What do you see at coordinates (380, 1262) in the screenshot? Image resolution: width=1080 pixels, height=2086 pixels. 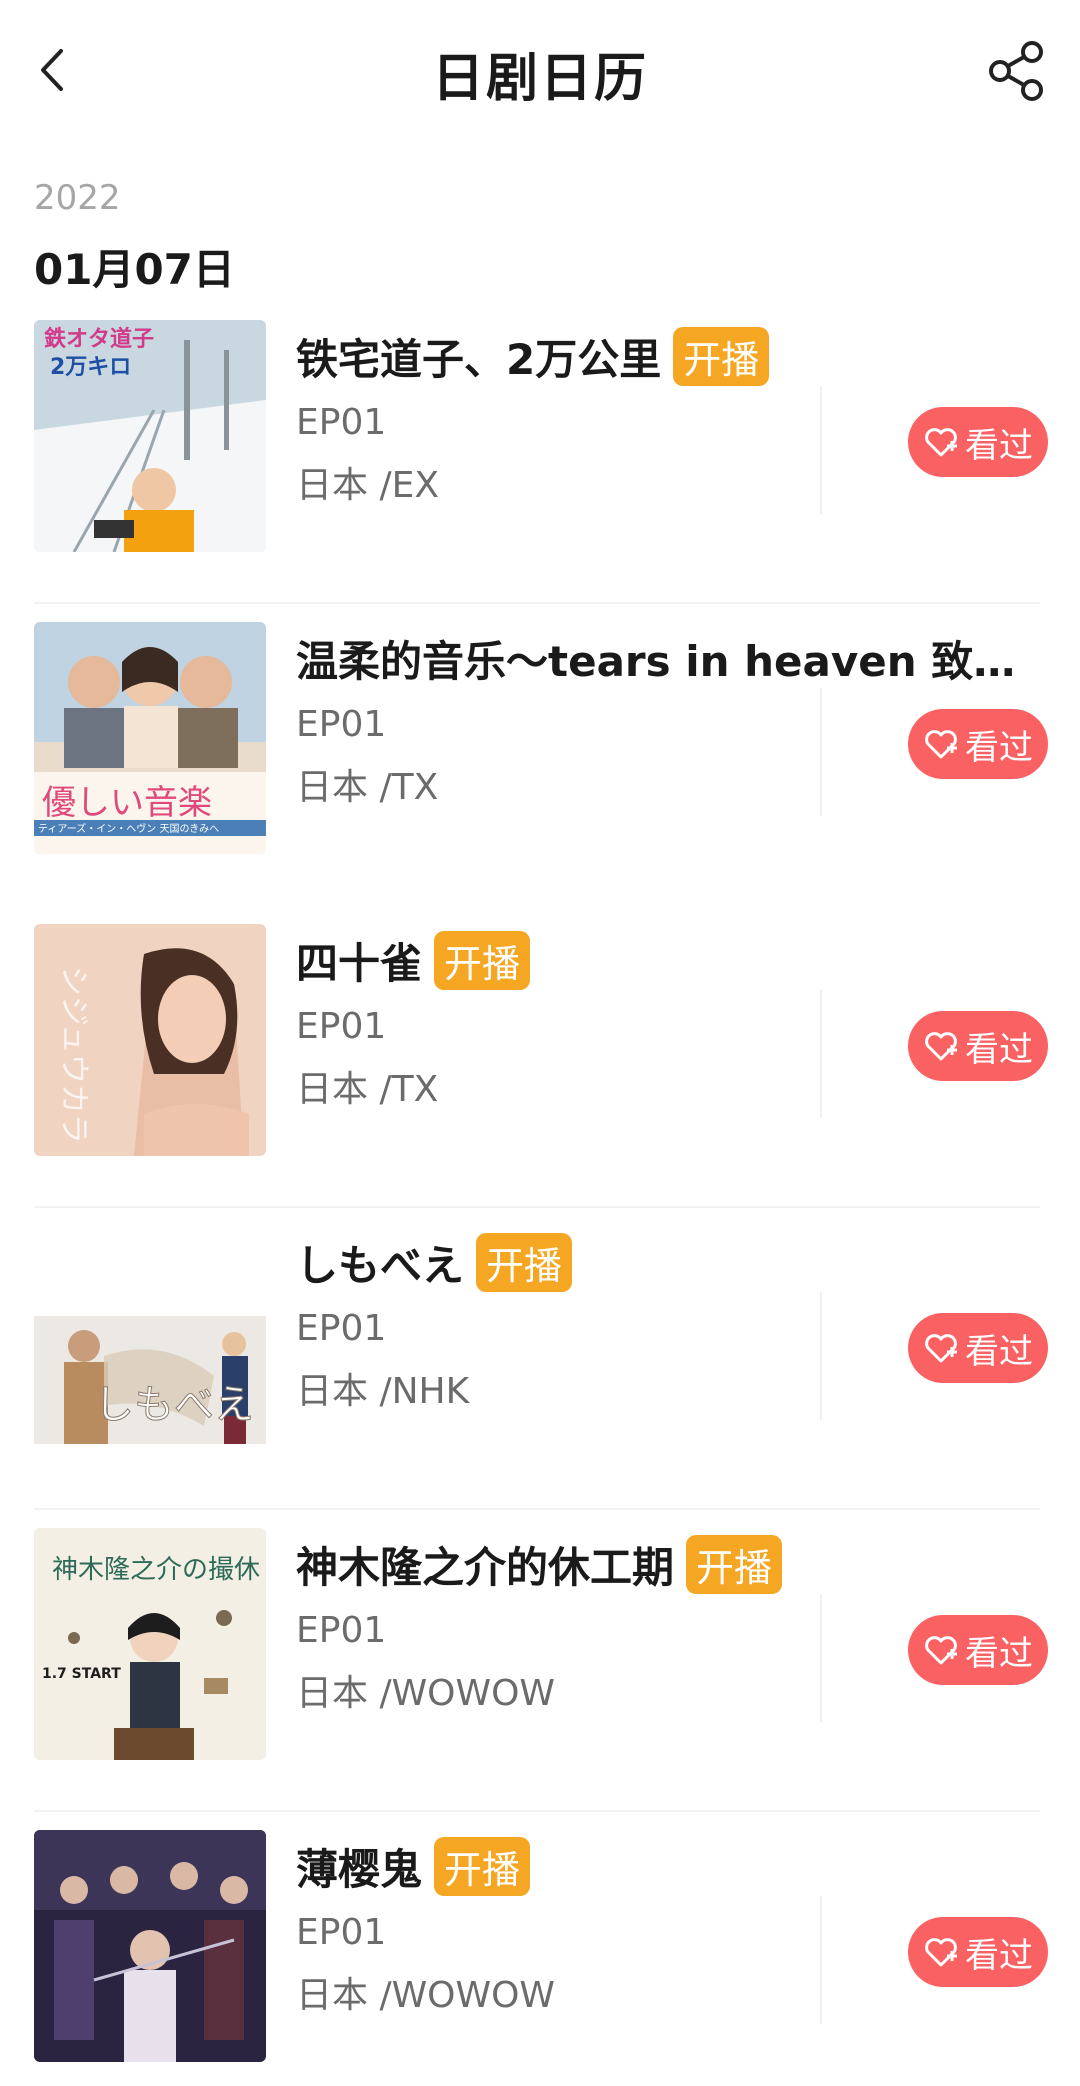 I see `drama-title: しもべえ` at bounding box center [380, 1262].